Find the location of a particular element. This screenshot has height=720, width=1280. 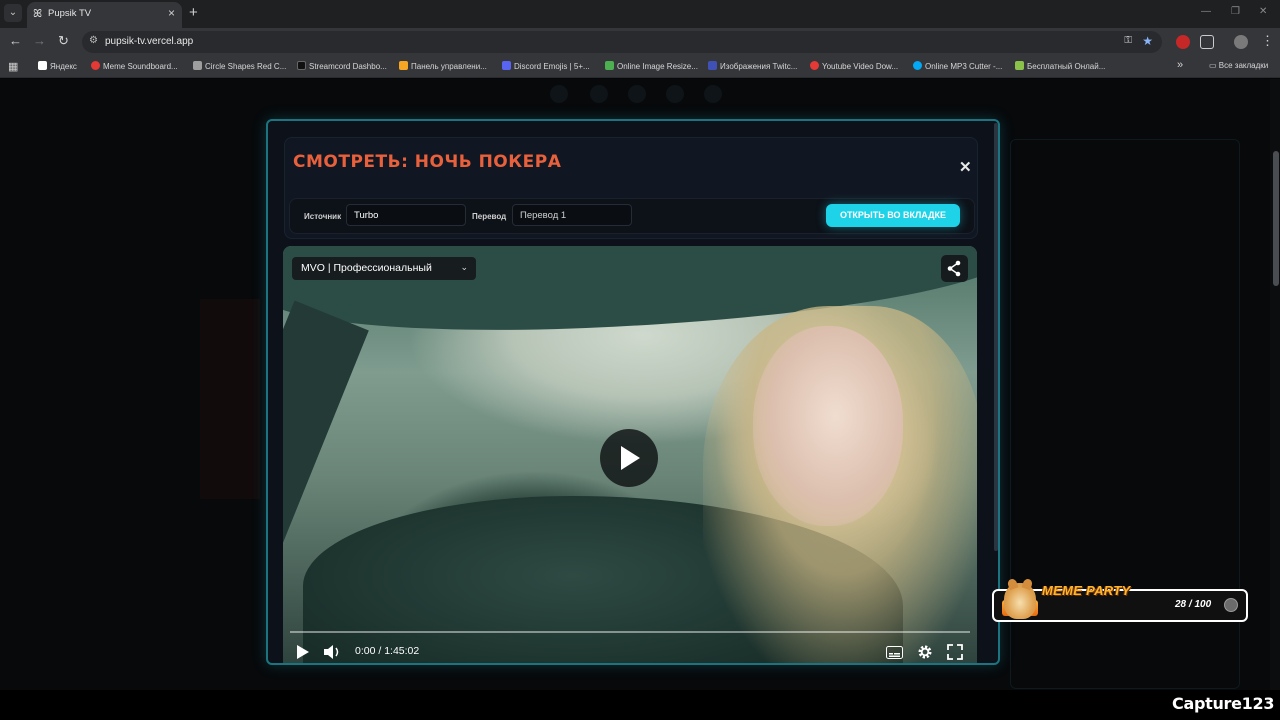

tab-favicon-icon: ꕤ is located at coordinates (38, 14).